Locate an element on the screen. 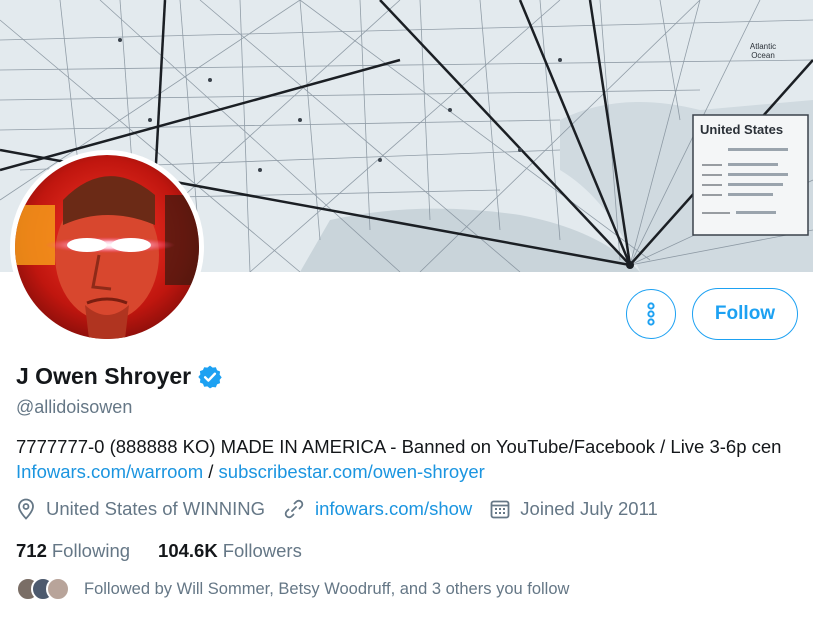  verified-badge-icon is located at coordinates (210, 377).